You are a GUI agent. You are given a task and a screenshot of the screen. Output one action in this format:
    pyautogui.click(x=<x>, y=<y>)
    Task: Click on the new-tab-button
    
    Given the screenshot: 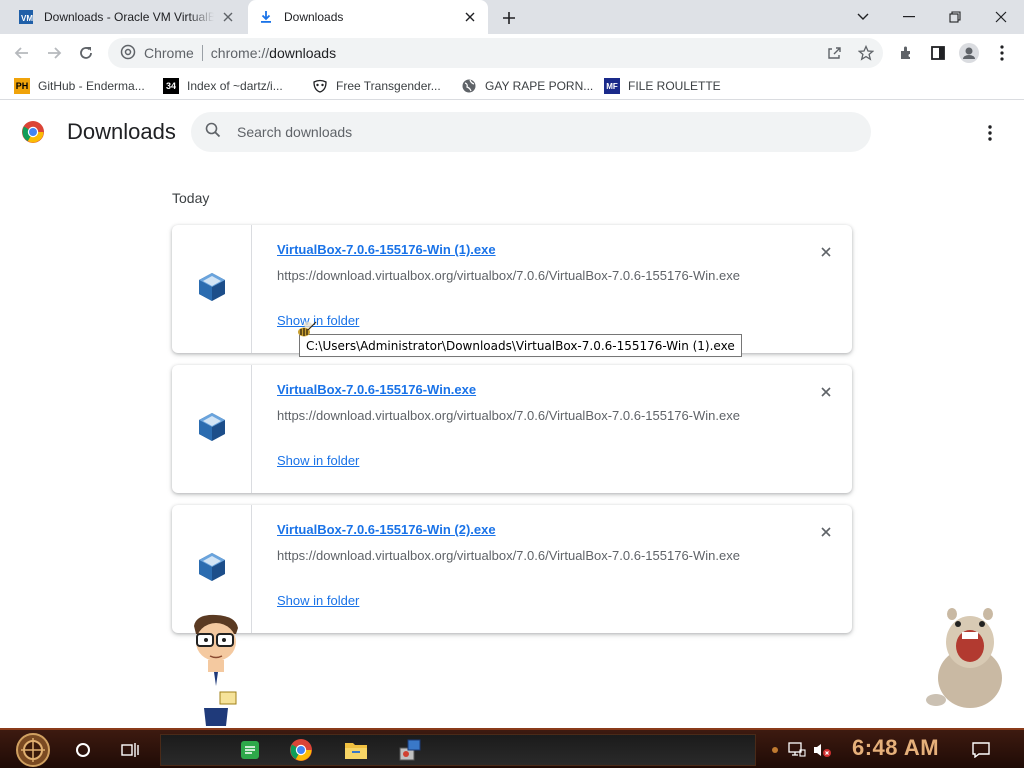 What is the action you would take?
    pyautogui.click(x=509, y=18)
    